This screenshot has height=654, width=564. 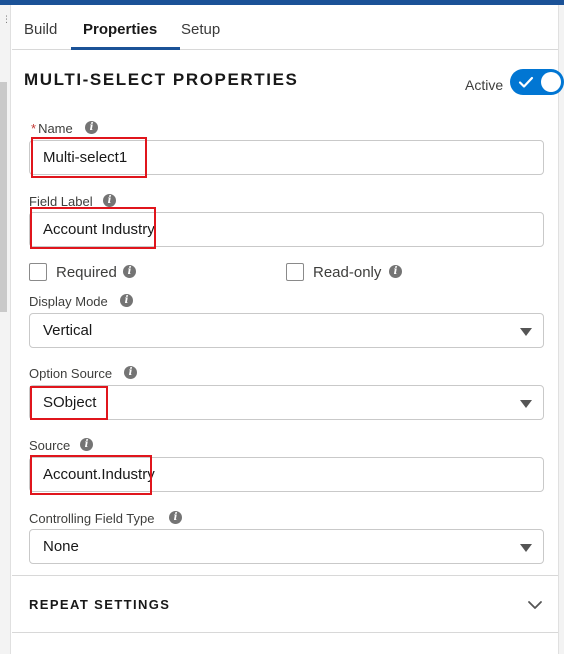 What do you see at coordinates (34, 128) in the screenshot?
I see `required-mark: *` at bounding box center [34, 128].